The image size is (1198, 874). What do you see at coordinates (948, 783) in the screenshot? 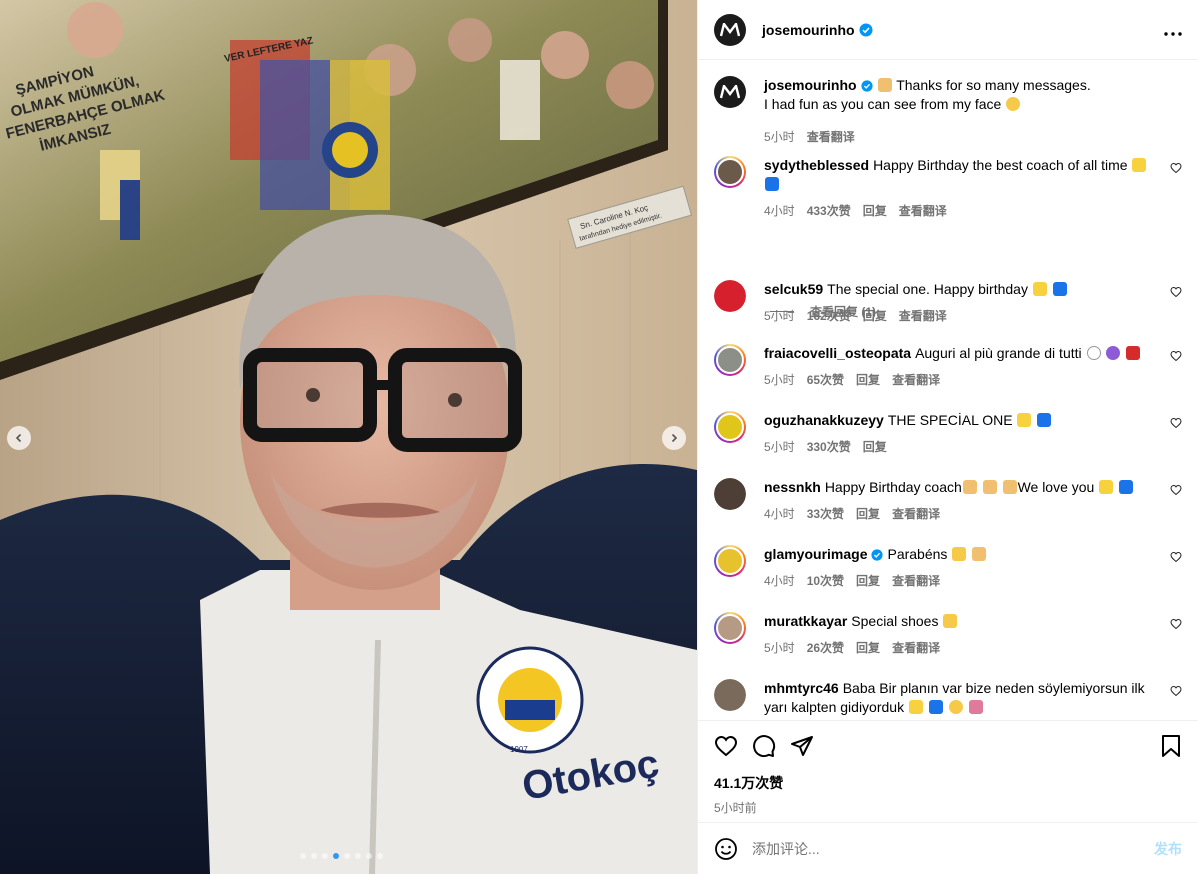
I see `likes-count: 41.1万次赞` at bounding box center [948, 783].